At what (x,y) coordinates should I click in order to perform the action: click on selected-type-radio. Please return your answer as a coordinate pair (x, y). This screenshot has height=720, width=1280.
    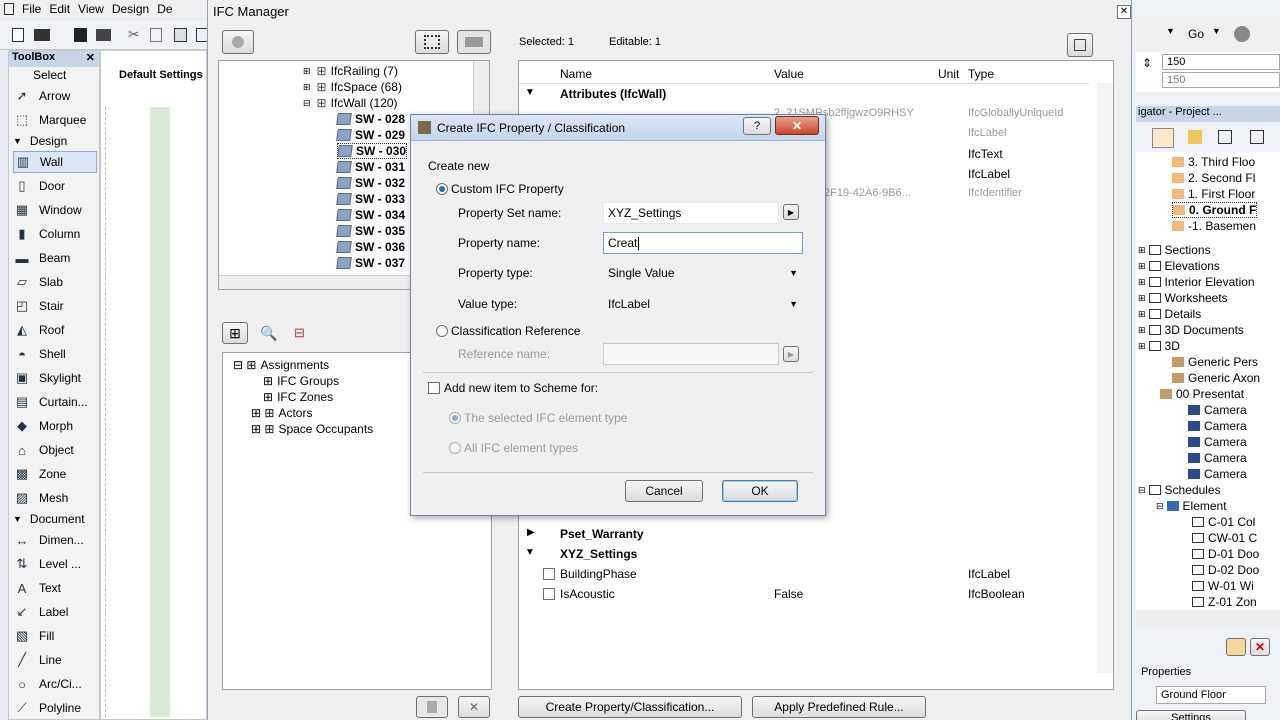
    Looking at the image, I should click on (455, 418).